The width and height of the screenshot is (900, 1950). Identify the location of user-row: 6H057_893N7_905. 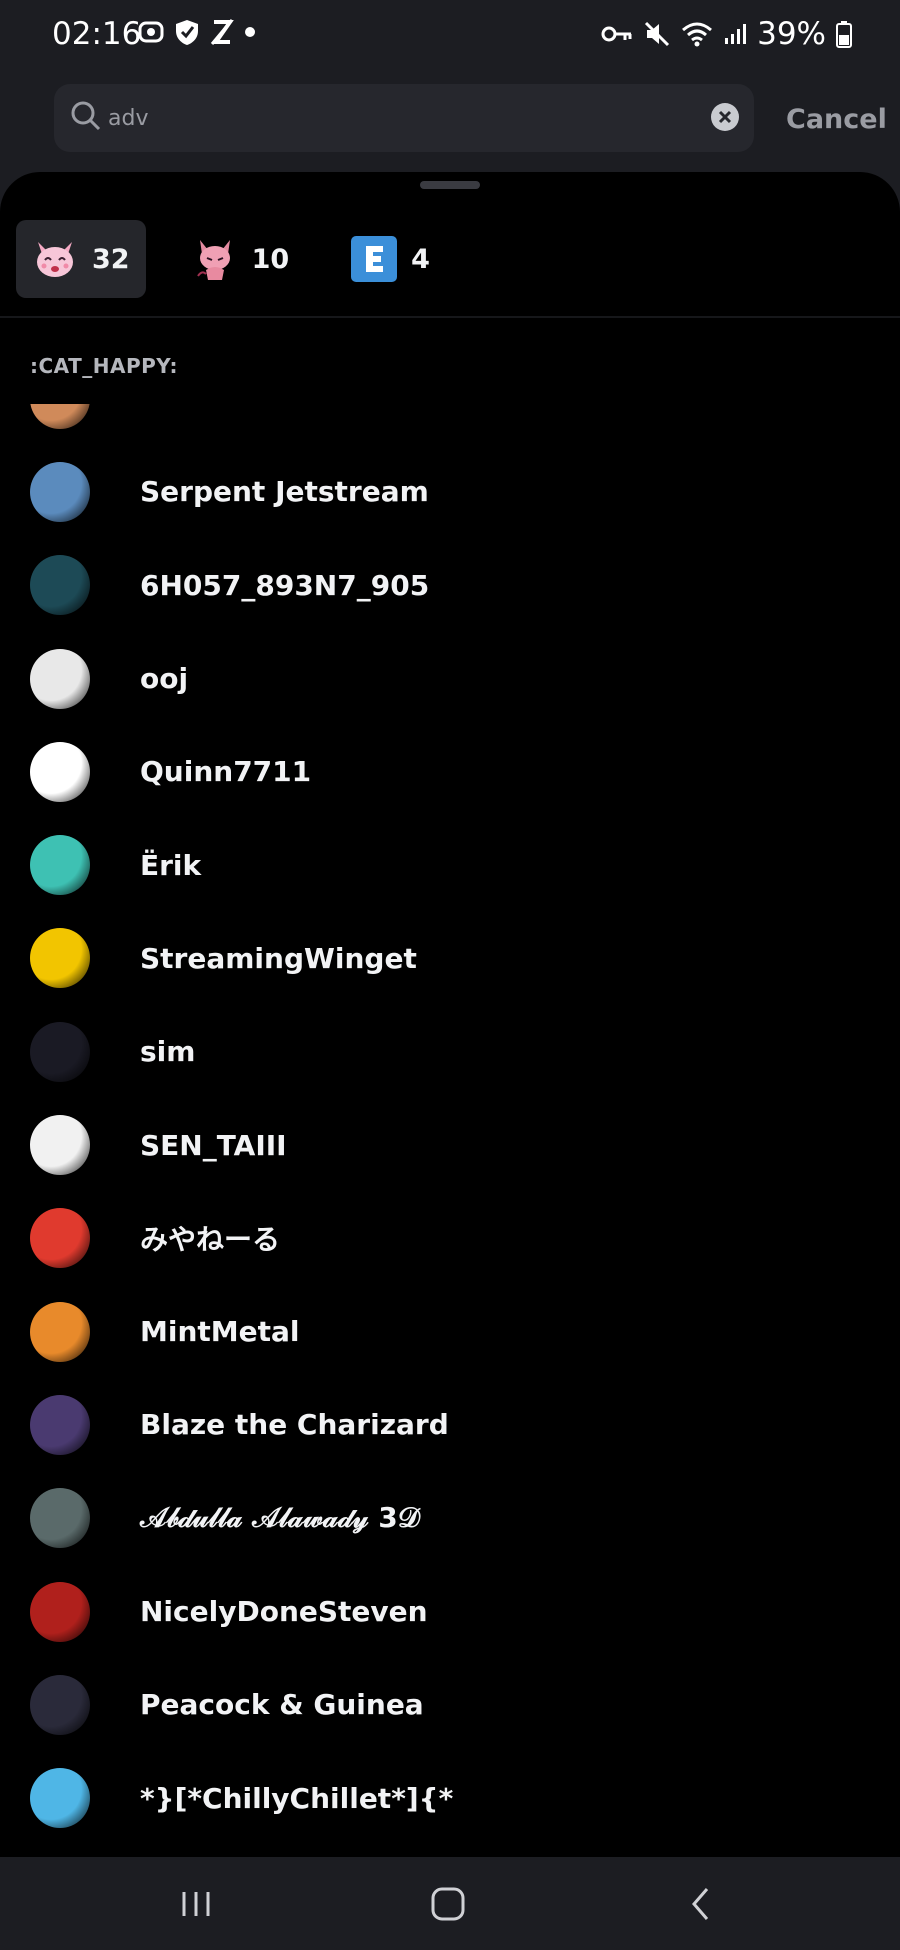
(450, 585).